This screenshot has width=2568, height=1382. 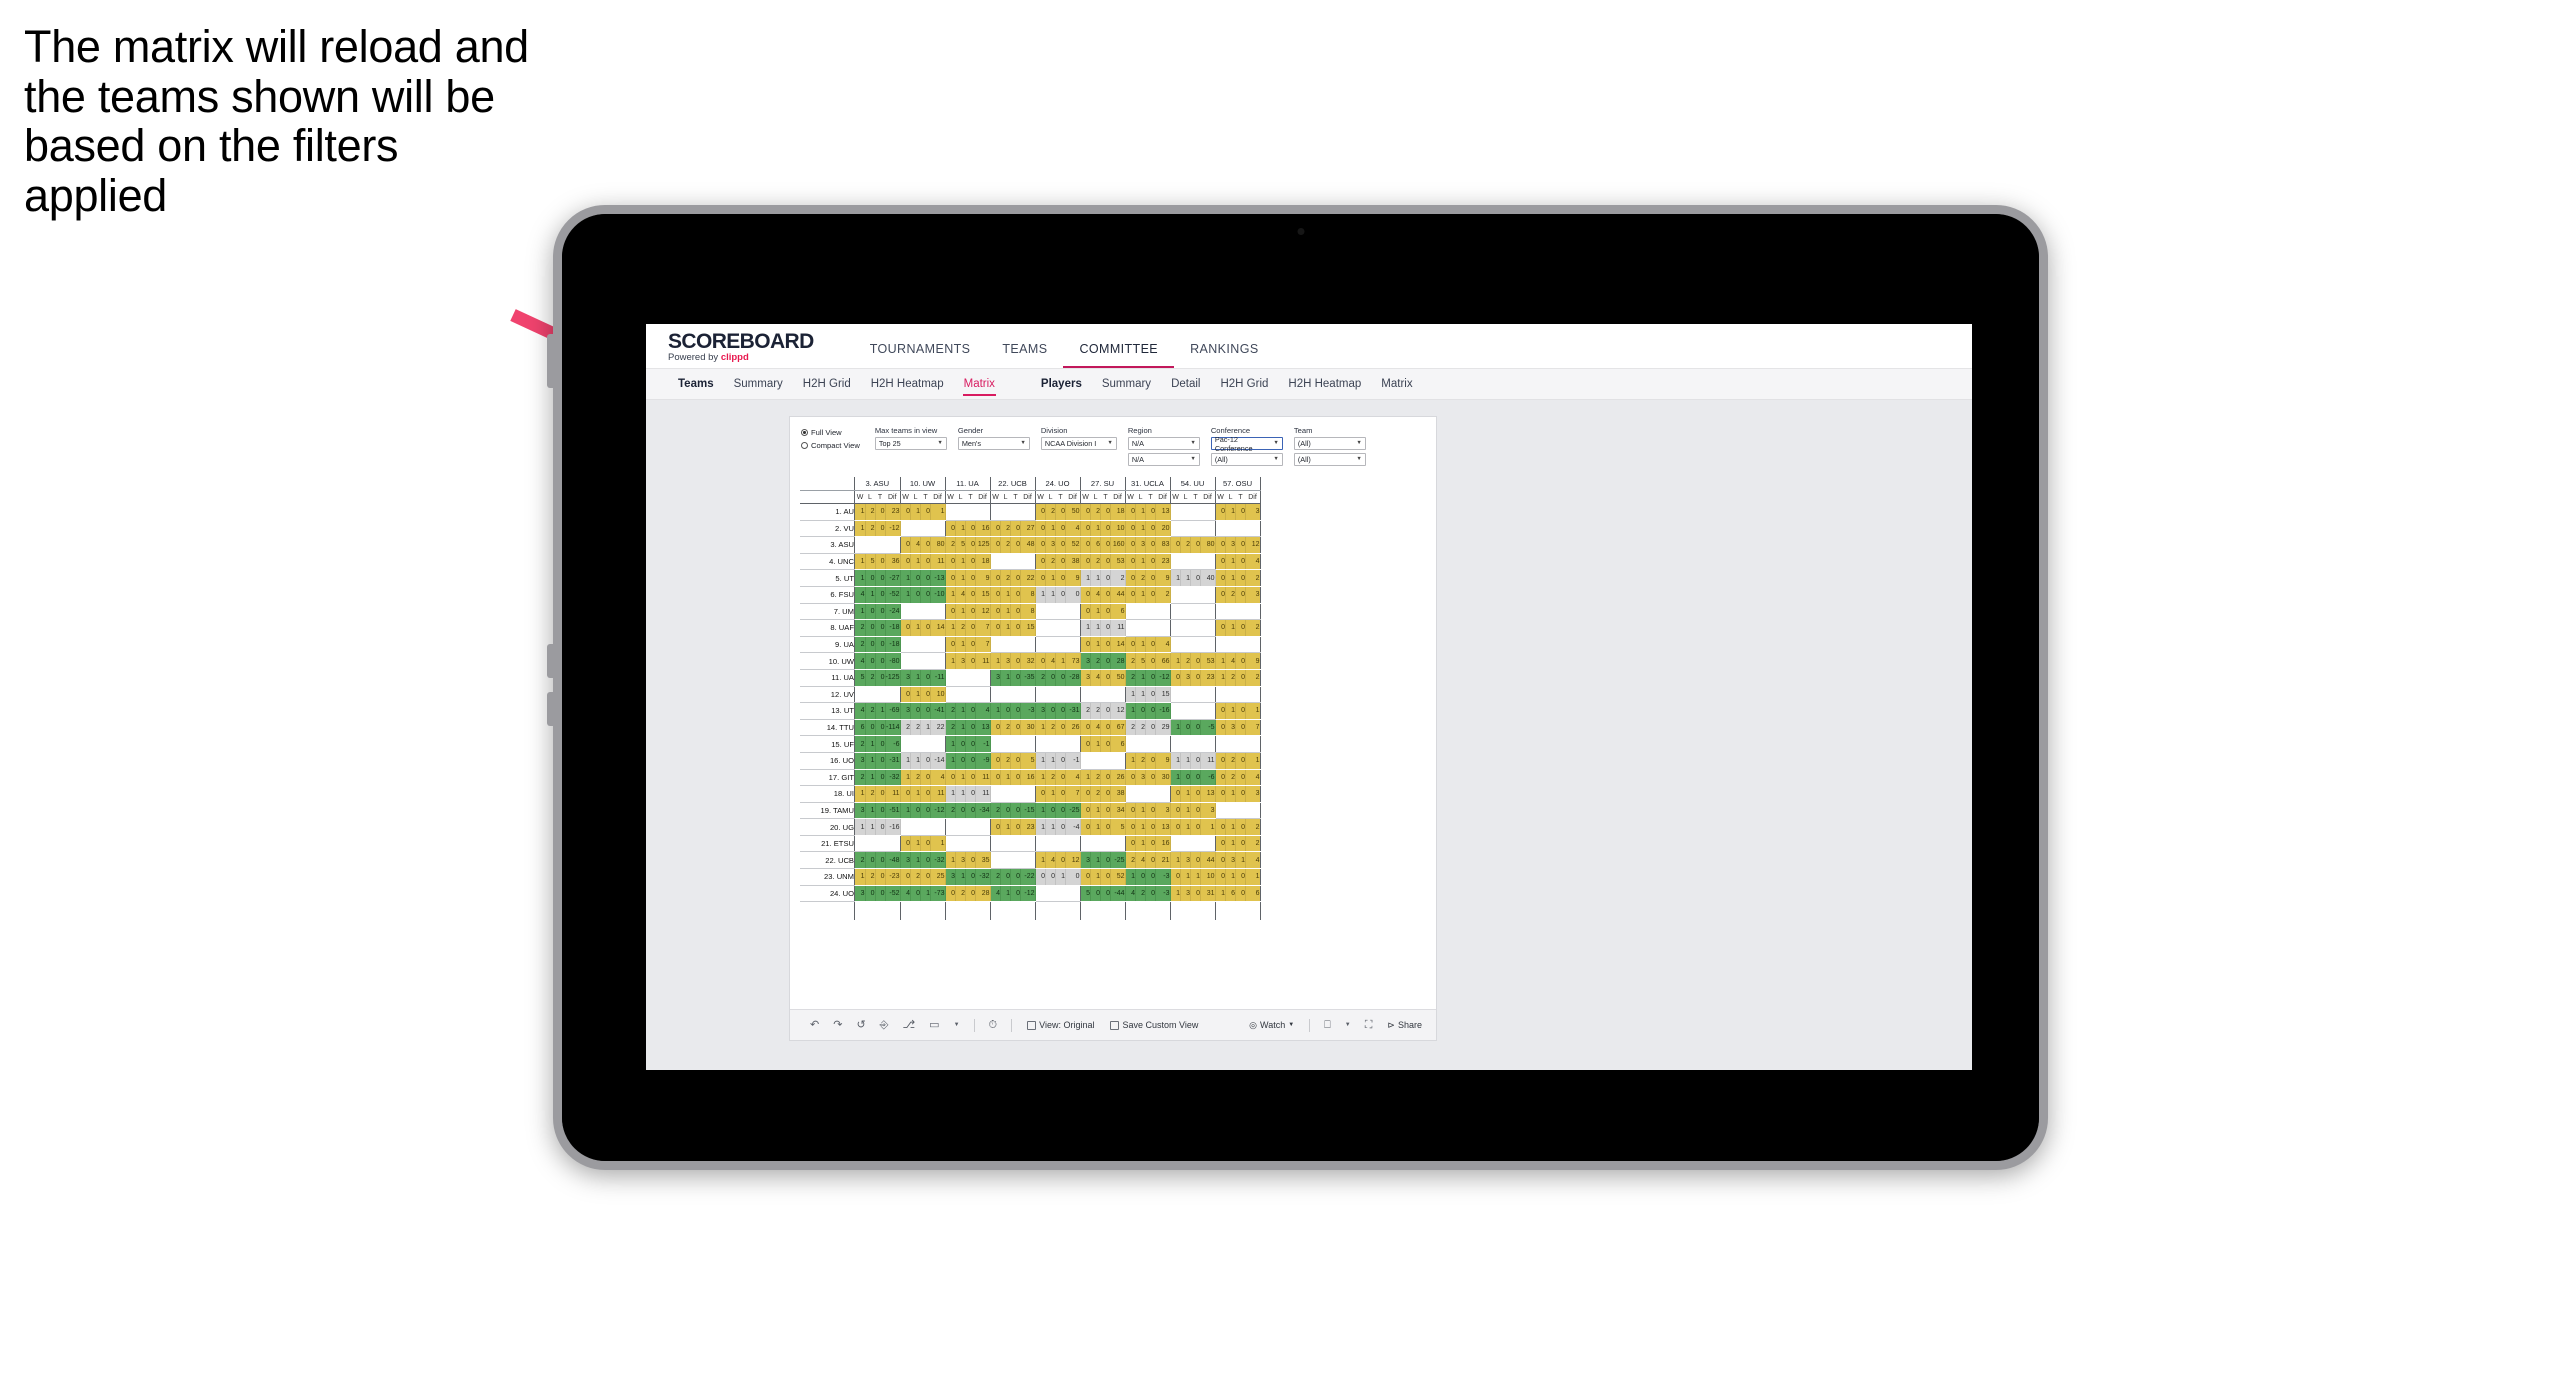 I want to click on view-original-button: View: Original, so click(x=1060, y=1025).